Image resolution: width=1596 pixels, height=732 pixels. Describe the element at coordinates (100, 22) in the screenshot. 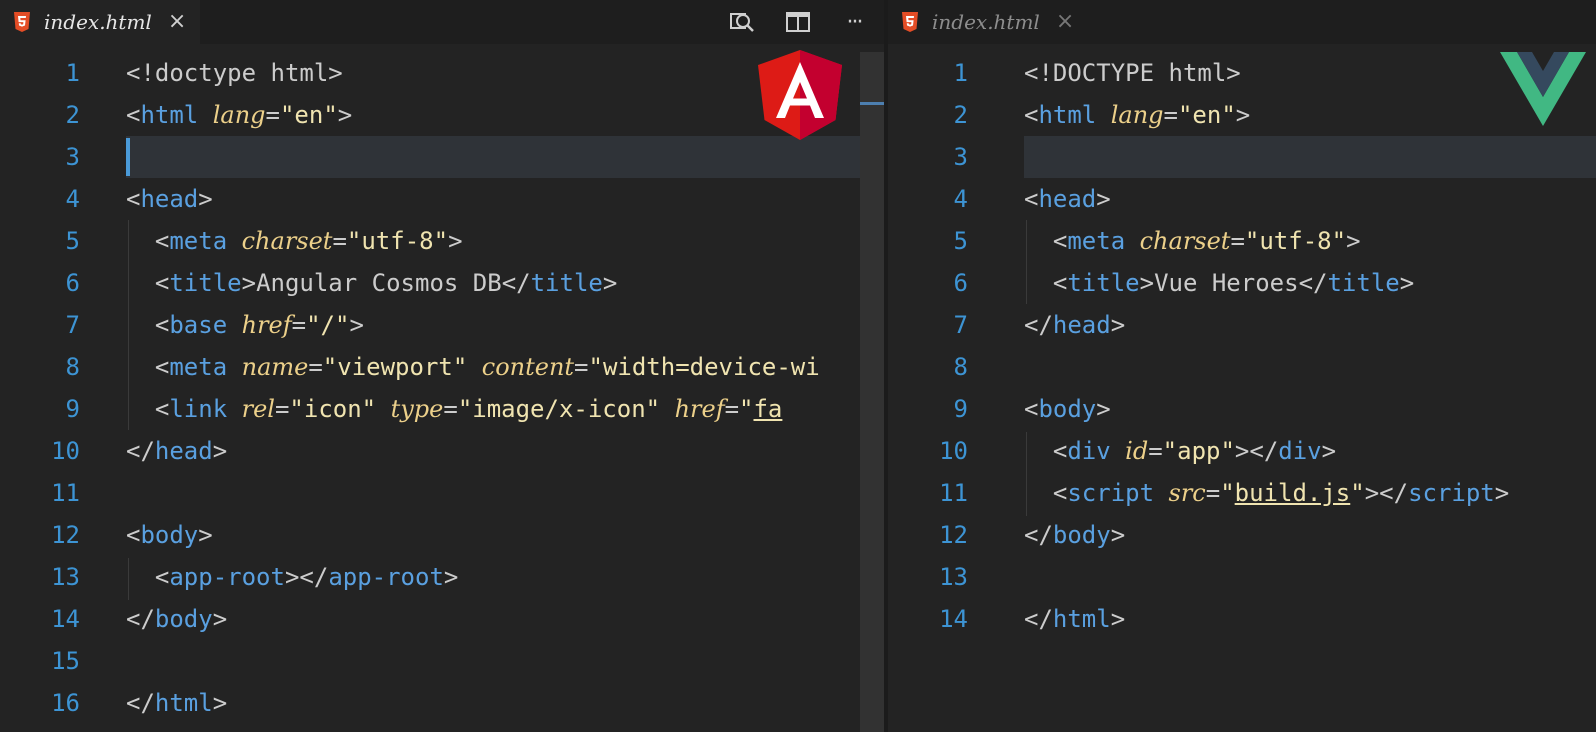

I see `left-tab-index-html: index.html ×` at that location.